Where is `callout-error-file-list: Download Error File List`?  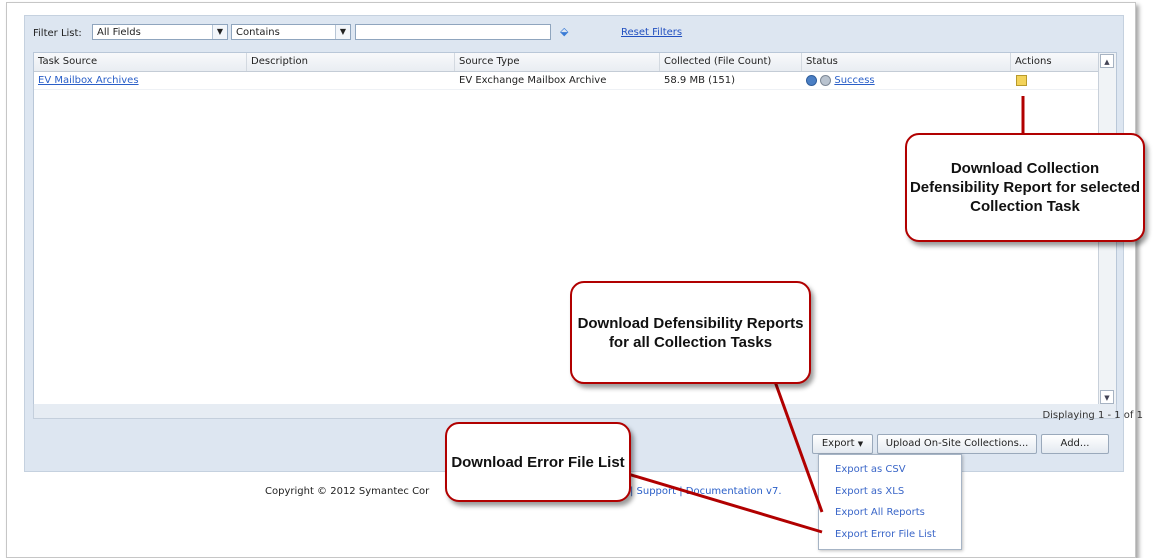
callout-error-file-list: Download Error File List is located at coordinates (538, 462).